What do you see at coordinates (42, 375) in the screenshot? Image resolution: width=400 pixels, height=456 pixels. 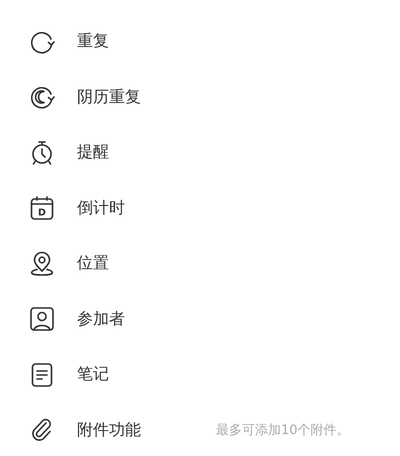 I see `note-icon` at bounding box center [42, 375].